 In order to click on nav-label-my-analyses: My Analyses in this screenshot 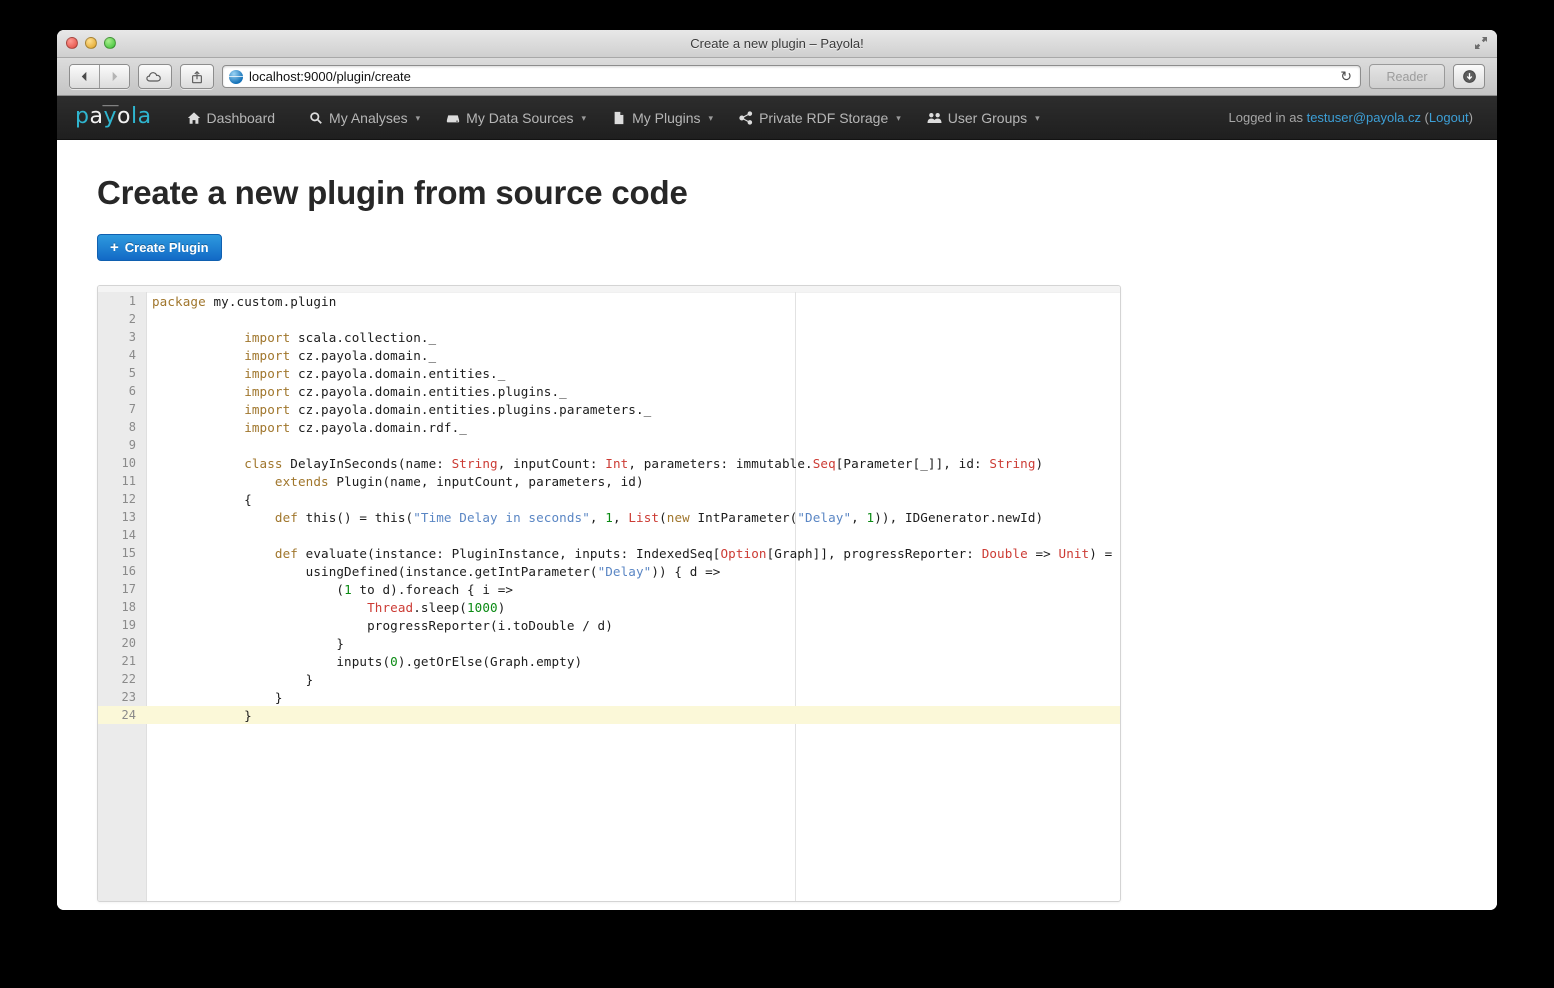, I will do `click(368, 117)`.